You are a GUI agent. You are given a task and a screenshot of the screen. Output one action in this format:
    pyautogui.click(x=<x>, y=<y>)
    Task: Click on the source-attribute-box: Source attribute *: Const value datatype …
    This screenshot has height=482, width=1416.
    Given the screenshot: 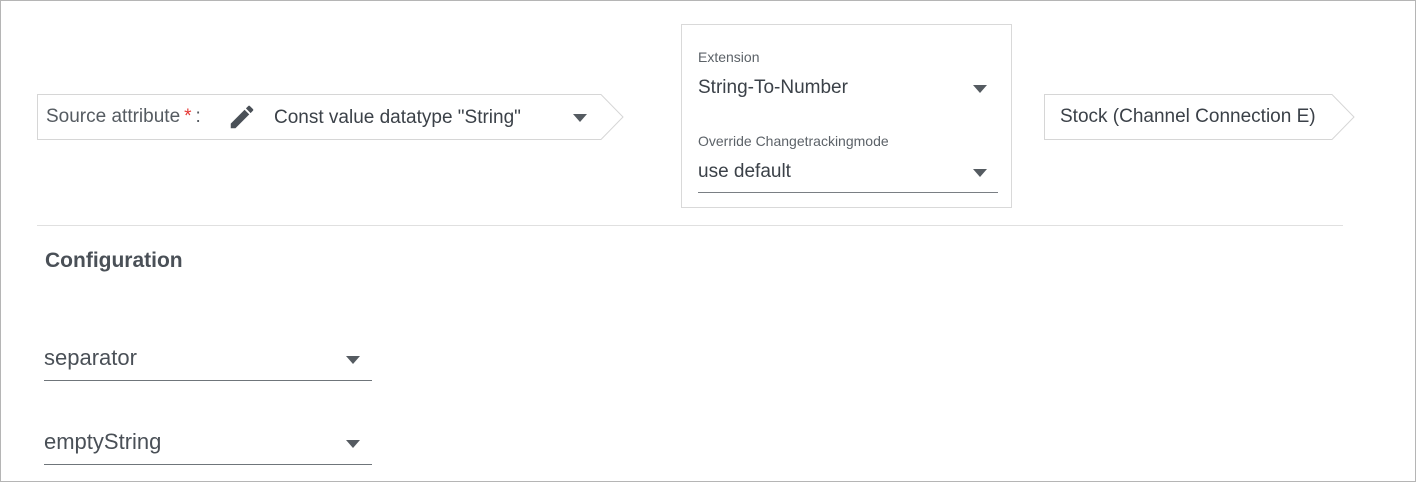 What is the action you would take?
    pyautogui.click(x=331, y=117)
    